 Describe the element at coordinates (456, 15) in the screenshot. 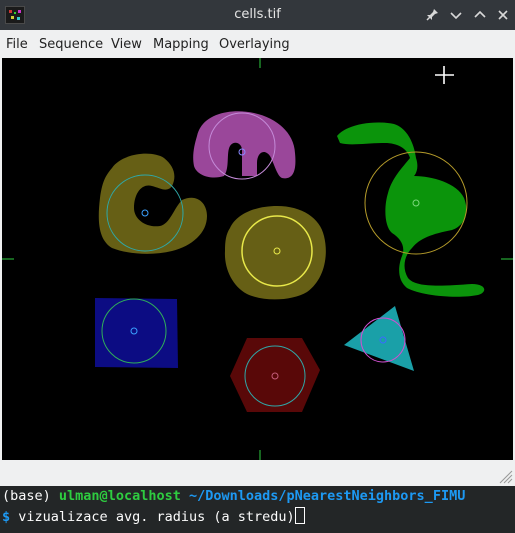

I see `chevron-down-icon` at that location.